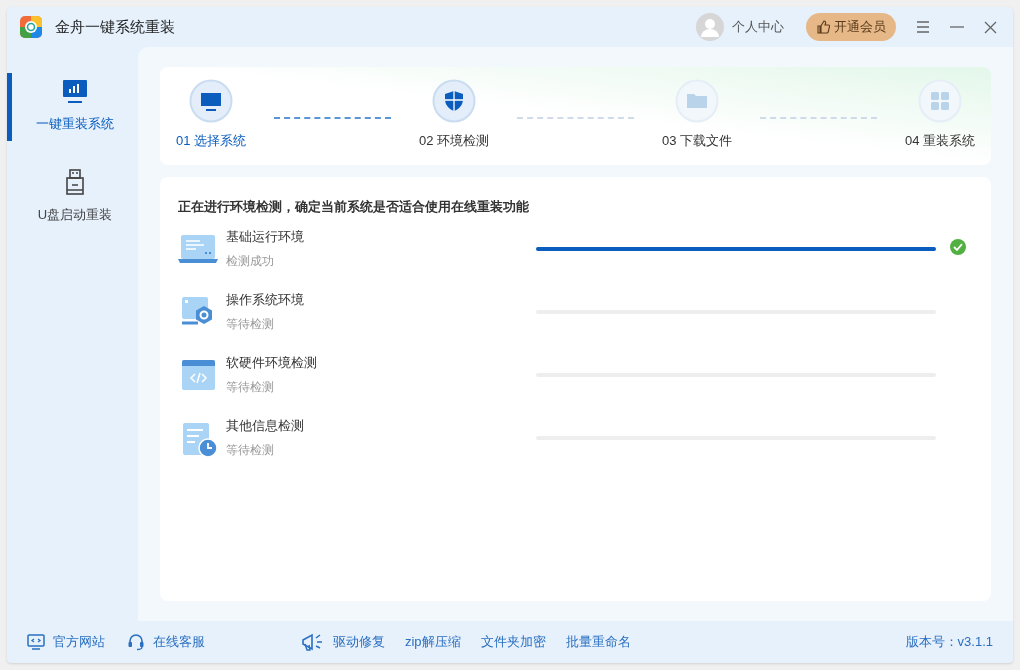  Describe the element at coordinates (36, 642) in the screenshot. I see `monitor-code-icon` at that location.